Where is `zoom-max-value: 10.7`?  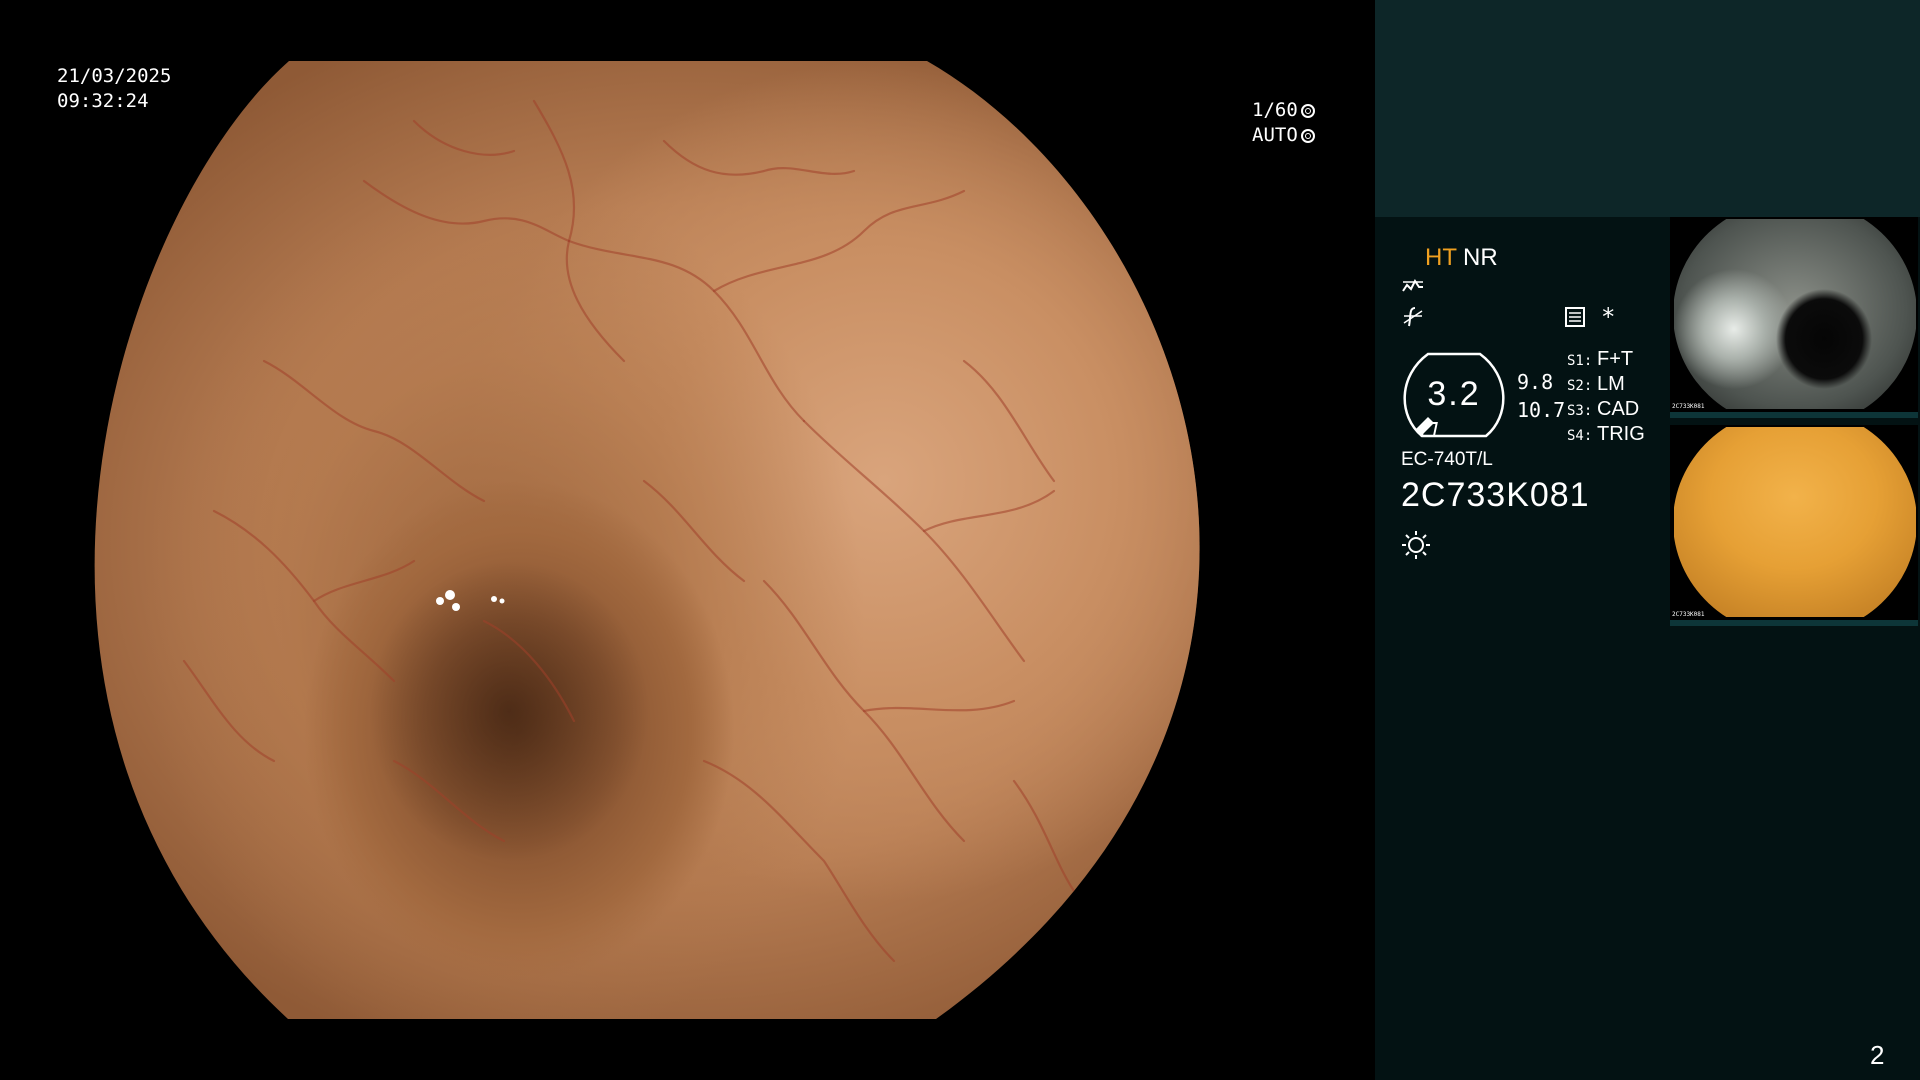
zoom-max-value: 10.7 is located at coordinates (1541, 410).